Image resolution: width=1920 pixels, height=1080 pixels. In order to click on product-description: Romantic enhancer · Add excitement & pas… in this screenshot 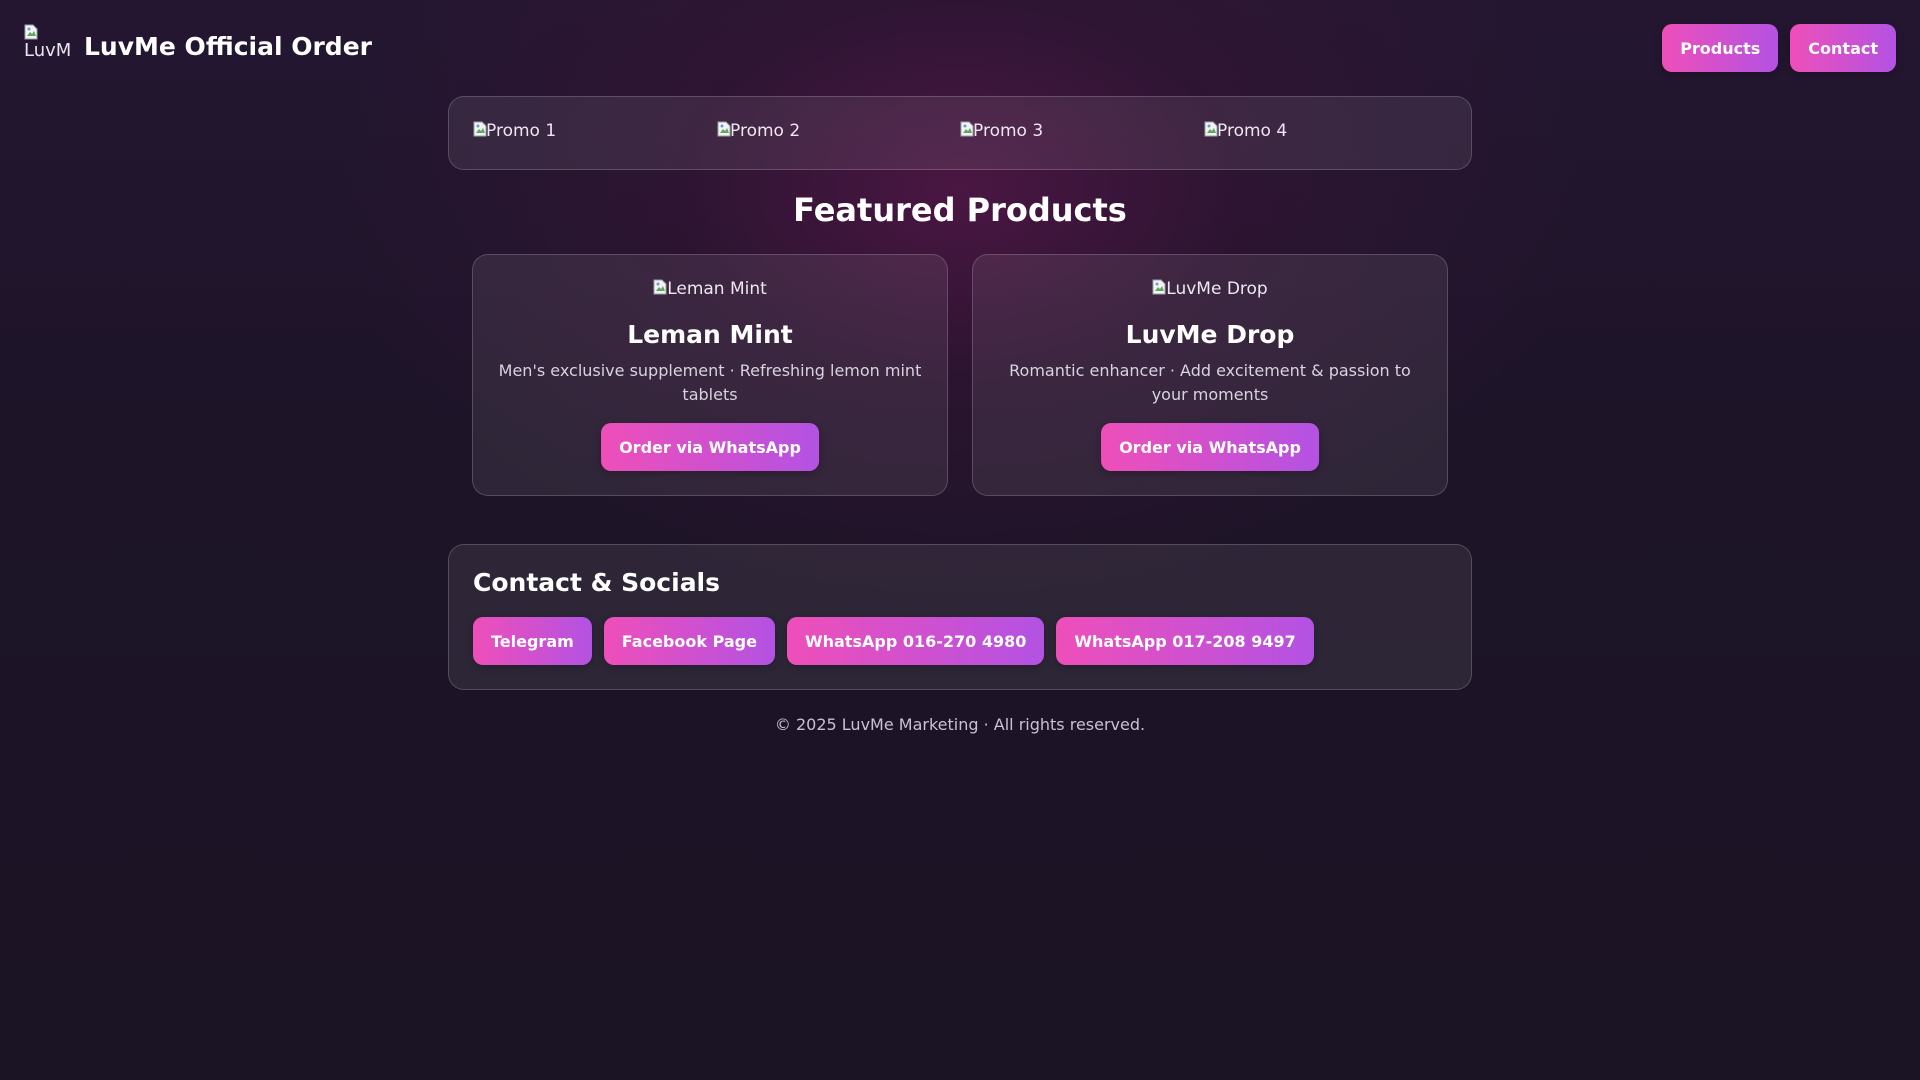, I will do `click(1210, 382)`.